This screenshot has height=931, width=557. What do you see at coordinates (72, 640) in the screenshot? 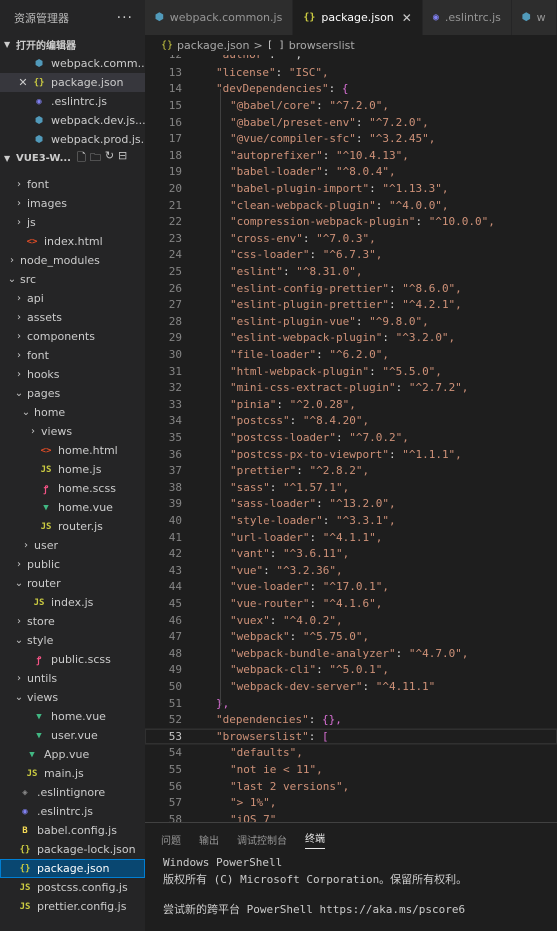
I see `tree-item-style: ⌄ style` at bounding box center [72, 640].